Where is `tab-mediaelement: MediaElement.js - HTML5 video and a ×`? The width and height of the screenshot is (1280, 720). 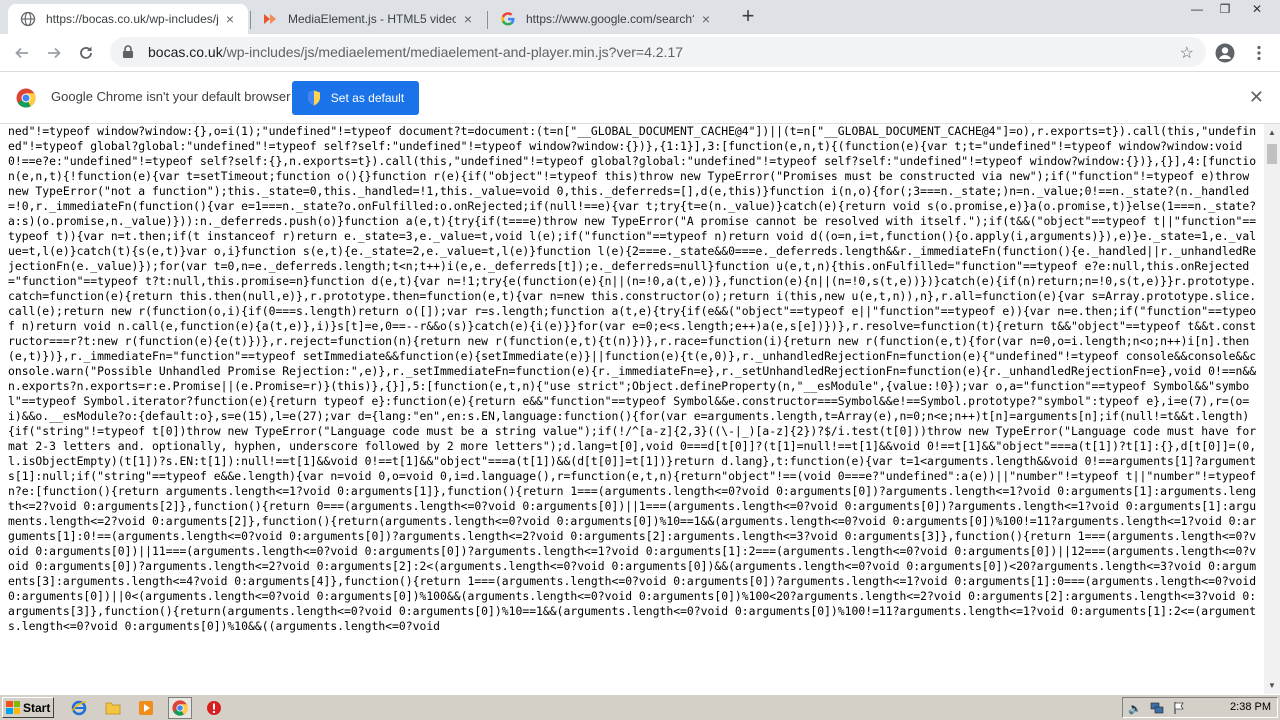
tab-mediaelement: MediaElement.js - HTML5 video and a × is located at coordinates (368, 19).